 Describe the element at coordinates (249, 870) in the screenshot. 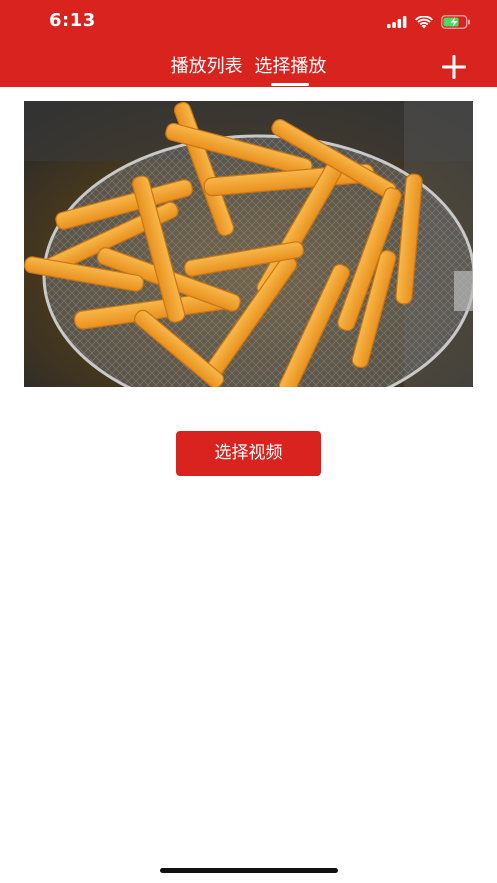

I see `home-indicator` at that location.